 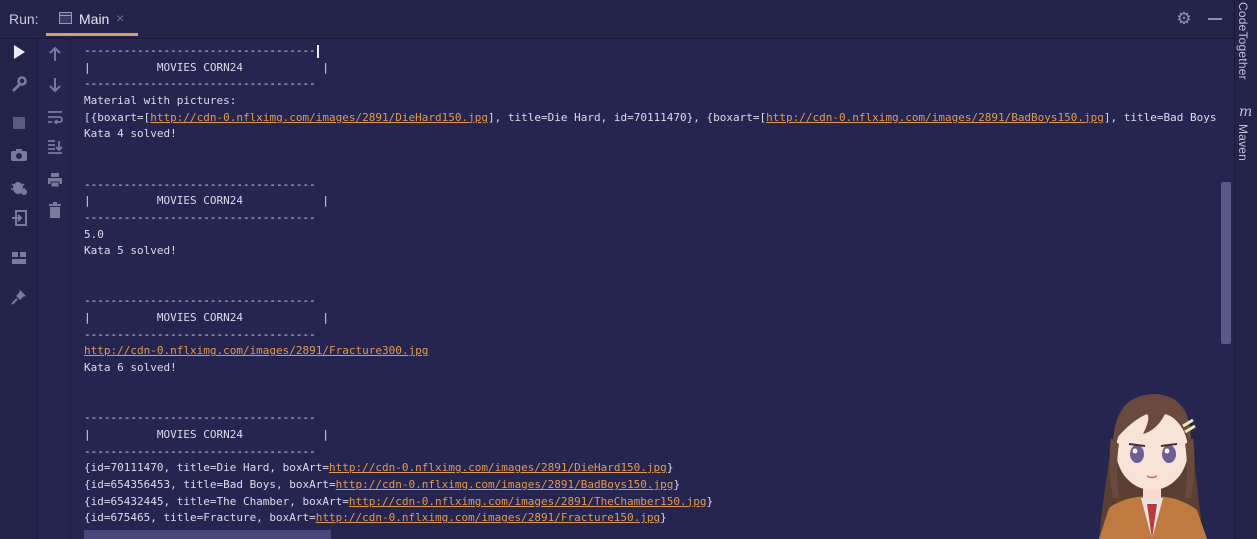 I want to click on anime-character-icon, so click(x=1153, y=466).